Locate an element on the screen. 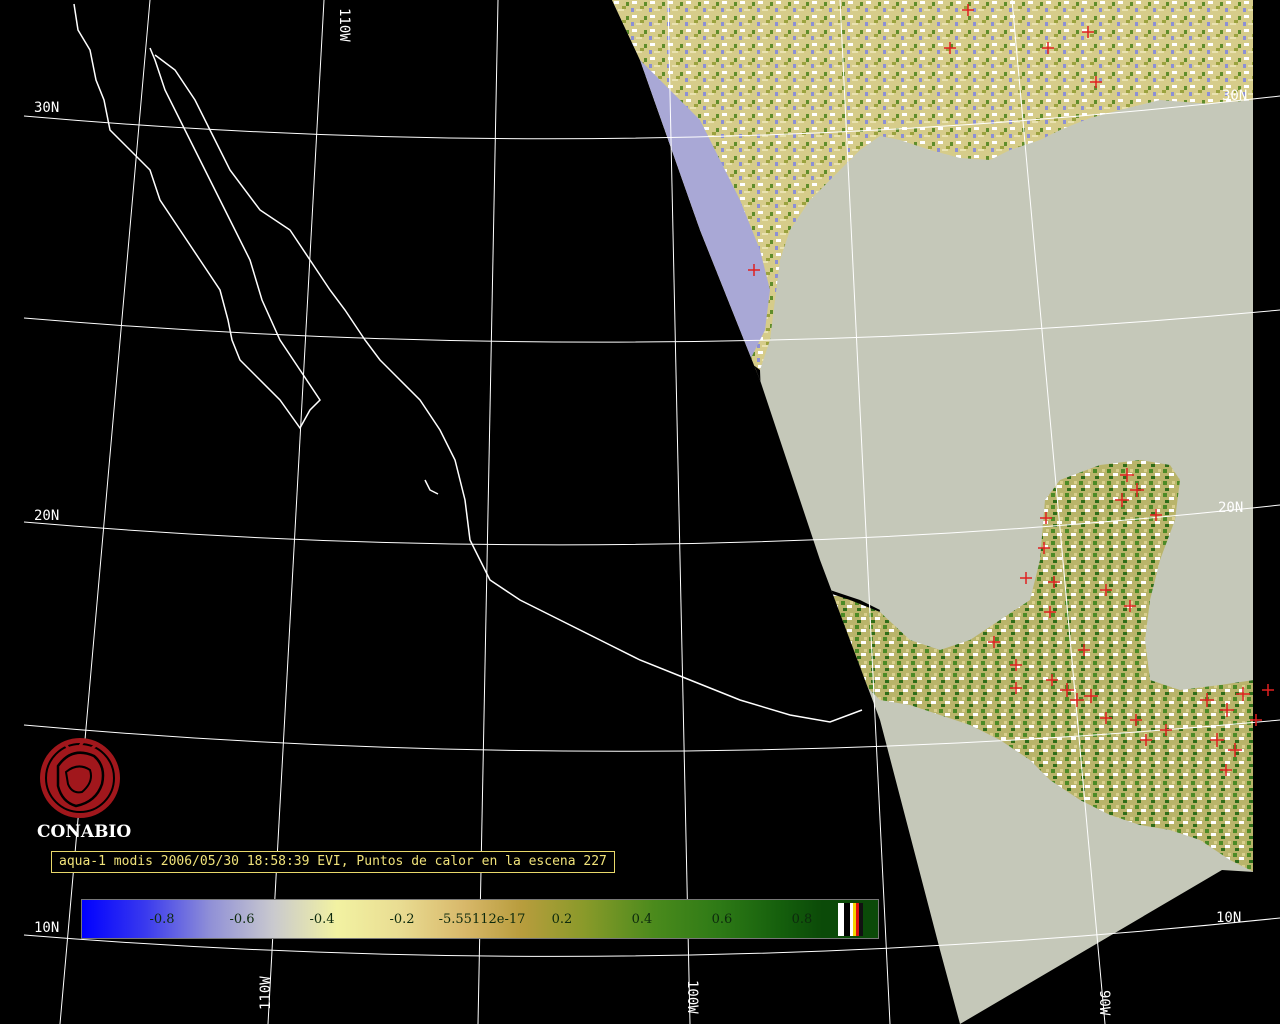 The image size is (1280, 1024). colorbar-tick: 0.8 is located at coordinates (802, 919).